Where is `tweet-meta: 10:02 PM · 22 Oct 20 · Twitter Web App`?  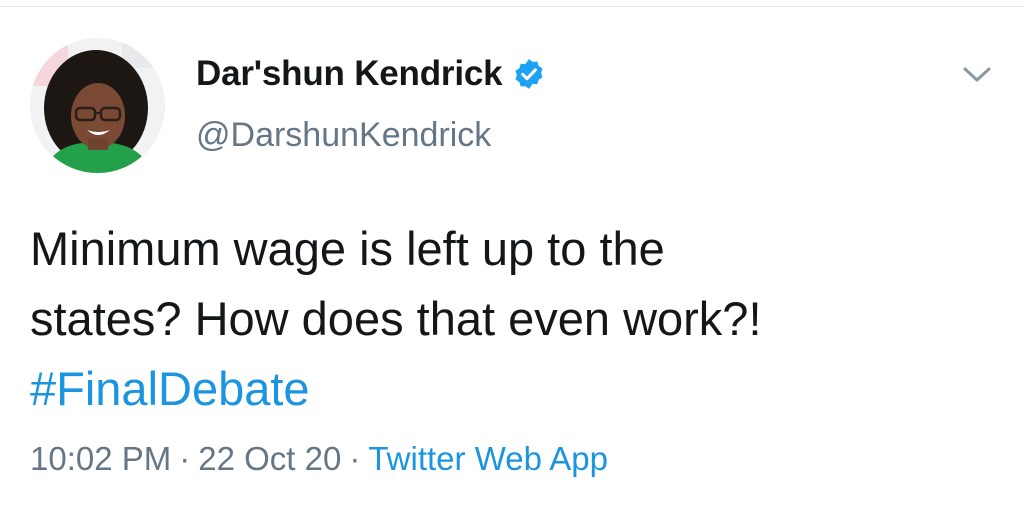 tweet-meta: 10:02 PM · 22 Oct 20 · Twitter Web App is located at coordinates (319, 459).